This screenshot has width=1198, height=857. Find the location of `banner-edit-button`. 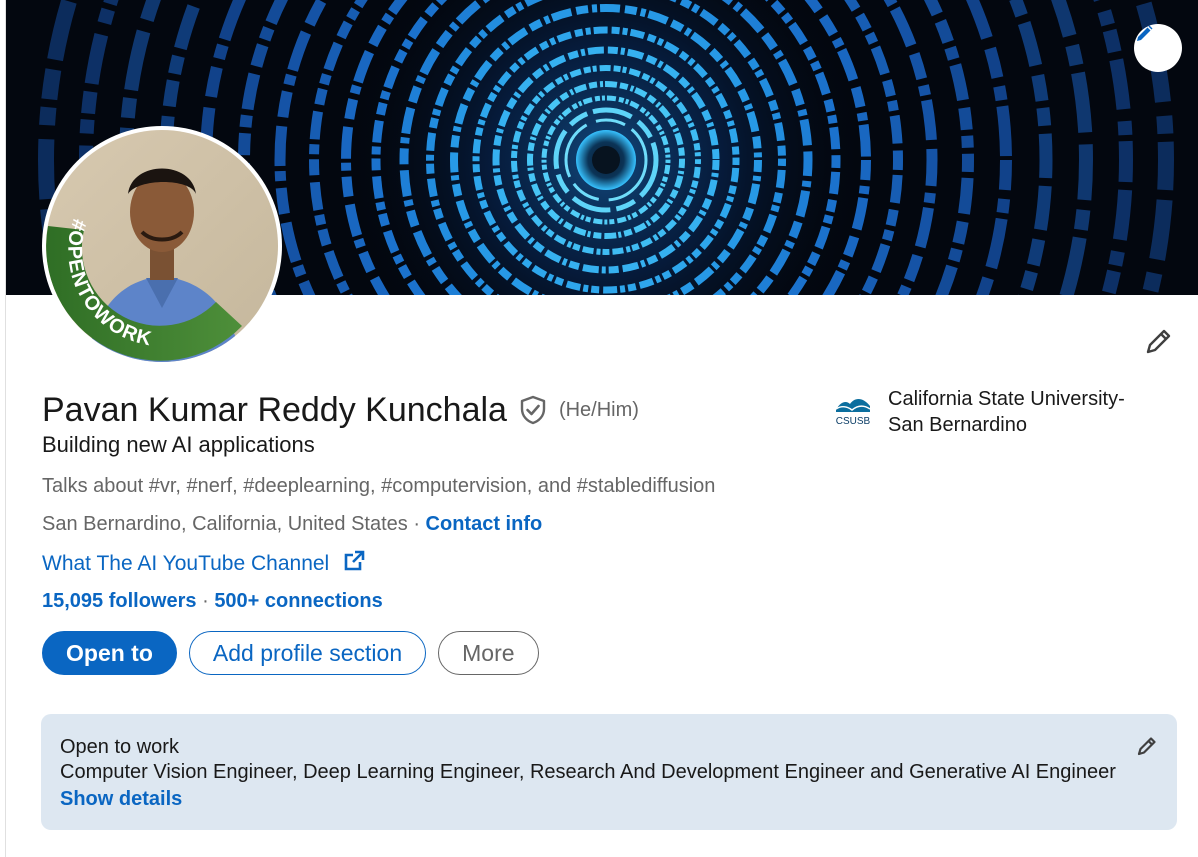

banner-edit-button is located at coordinates (1158, 48).